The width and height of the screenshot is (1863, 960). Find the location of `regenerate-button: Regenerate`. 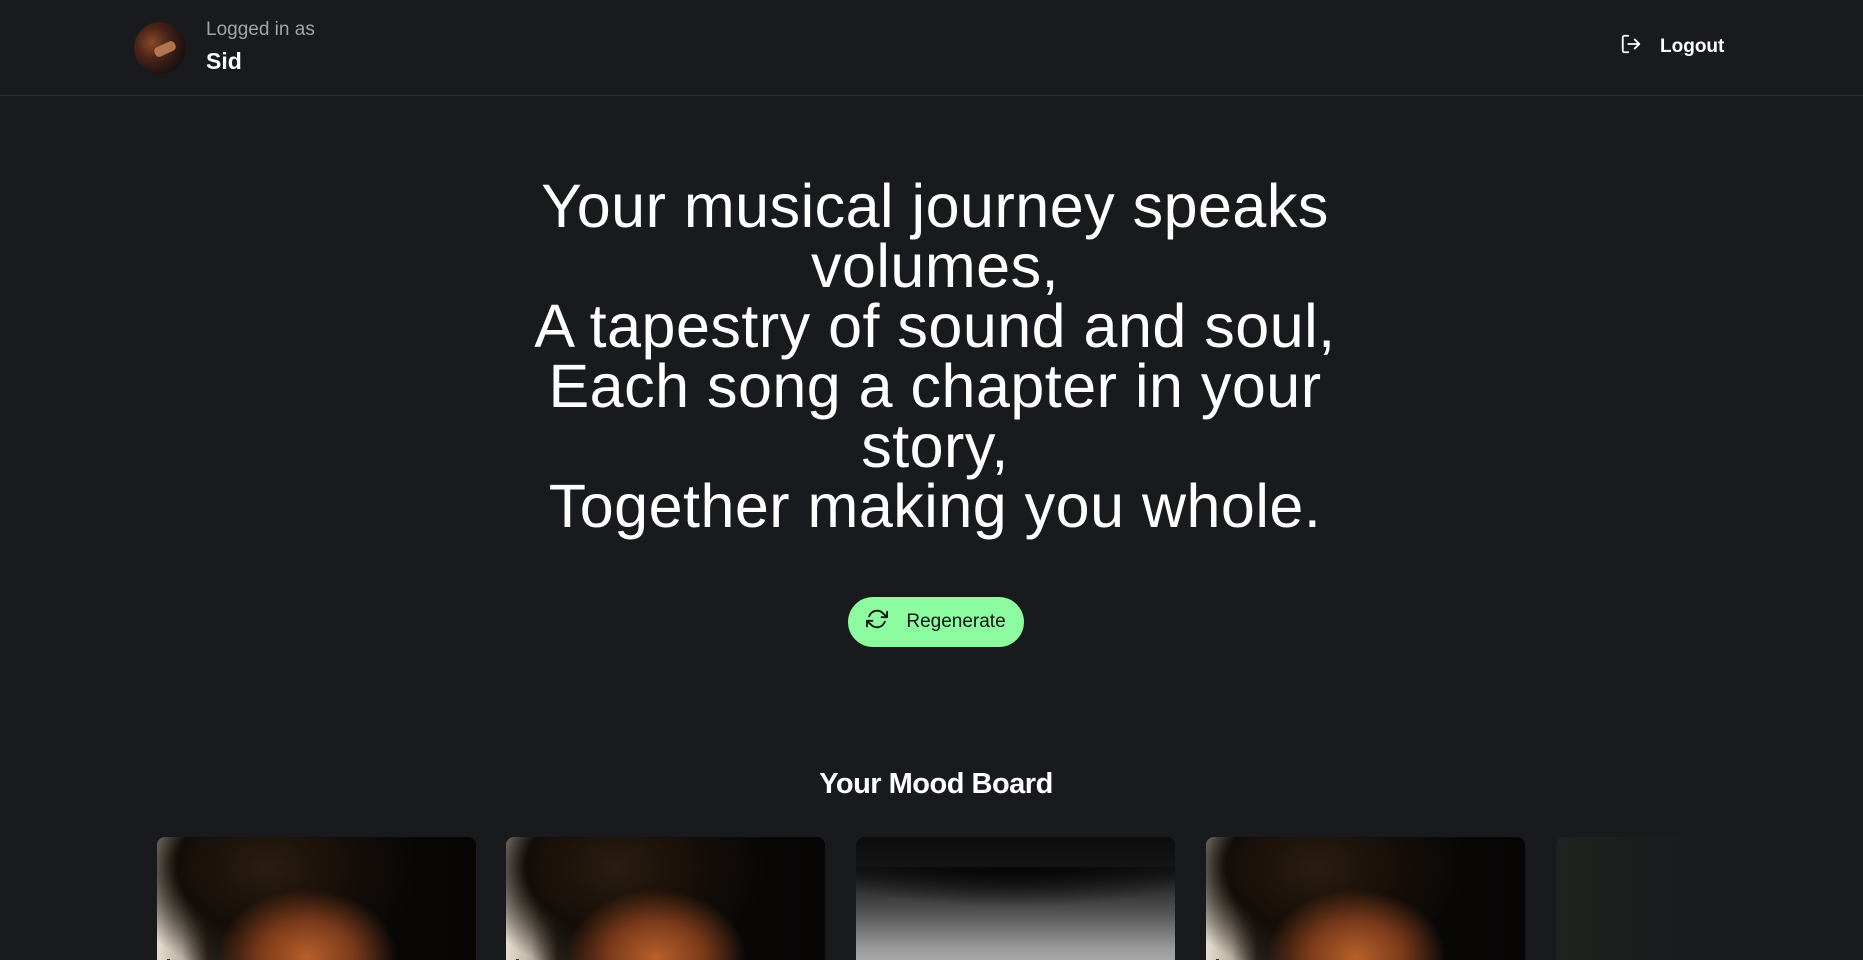

regenerate-button: Regenerate is located at coordinates (936, 622).